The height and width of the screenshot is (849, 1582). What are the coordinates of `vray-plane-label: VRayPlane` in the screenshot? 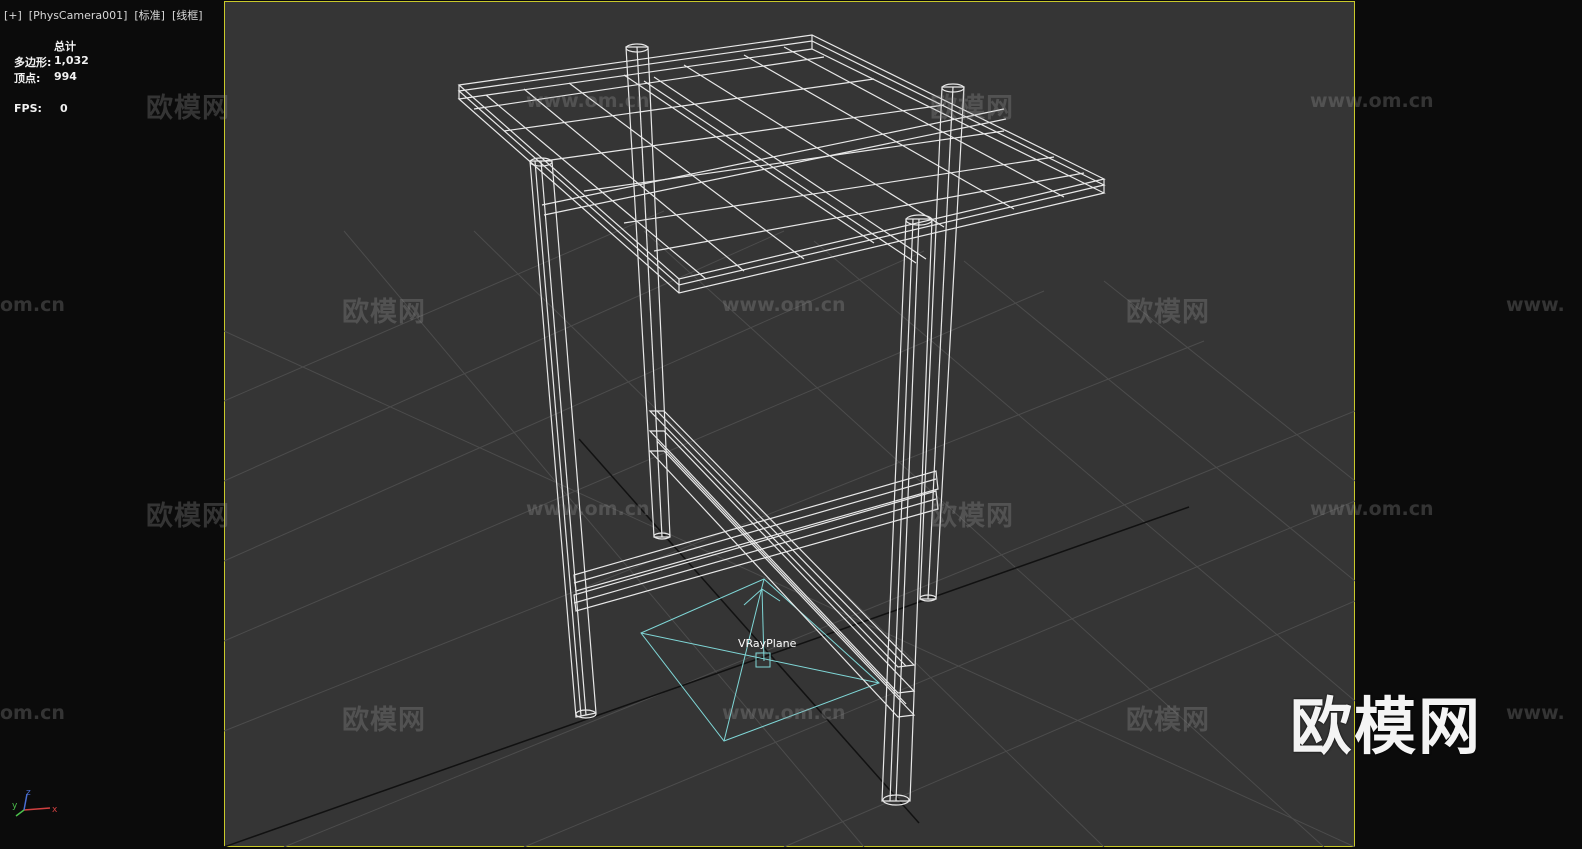 It's located at (767, 643).